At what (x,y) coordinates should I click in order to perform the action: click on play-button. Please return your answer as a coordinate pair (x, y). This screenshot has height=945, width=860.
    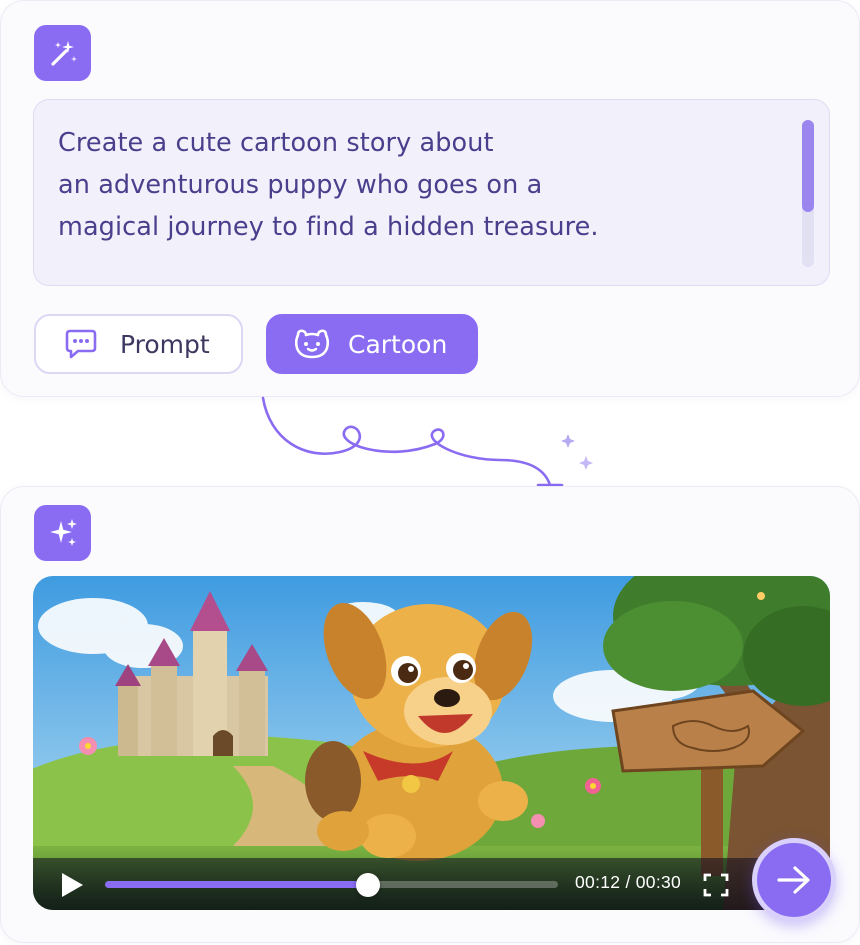
    Looking at the image, I should click on (72, 887).